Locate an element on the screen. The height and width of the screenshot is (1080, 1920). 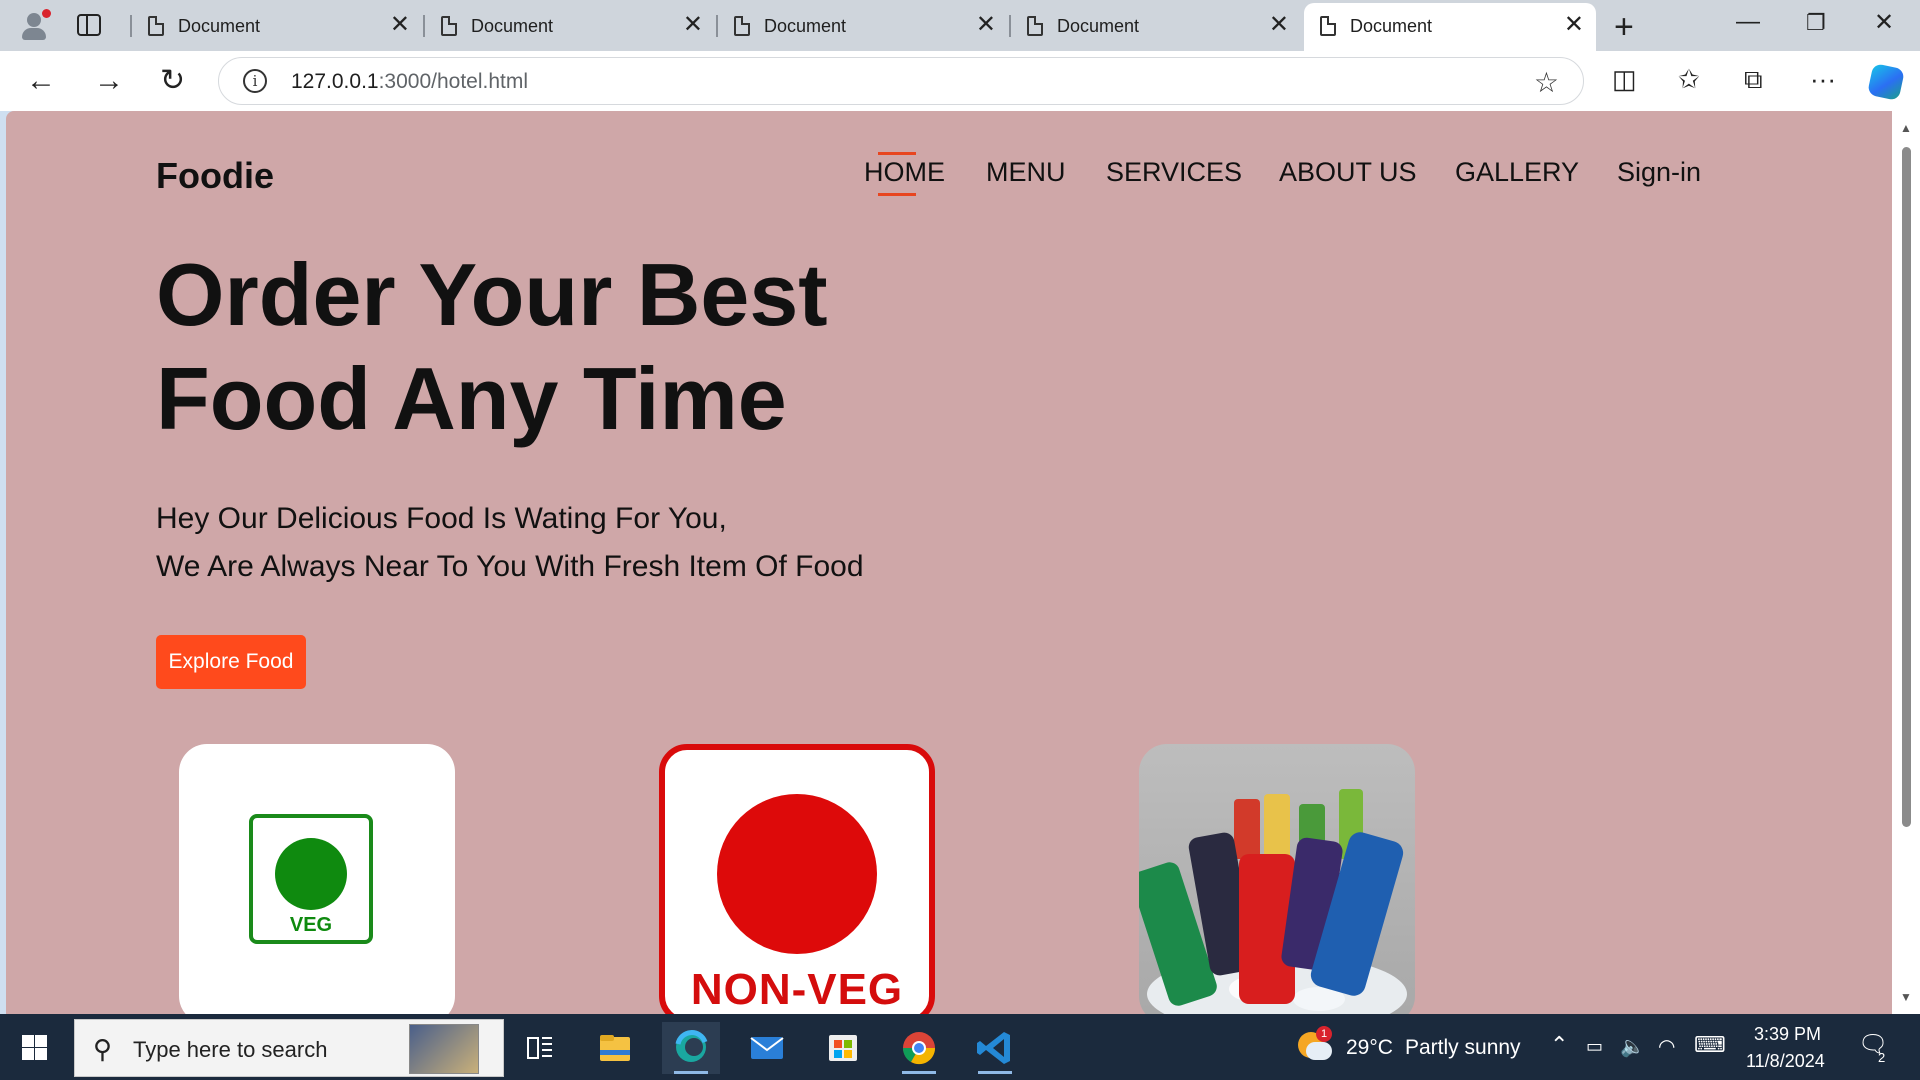
search-placeholder: Type here to search is located at coordinates (230, 1049).